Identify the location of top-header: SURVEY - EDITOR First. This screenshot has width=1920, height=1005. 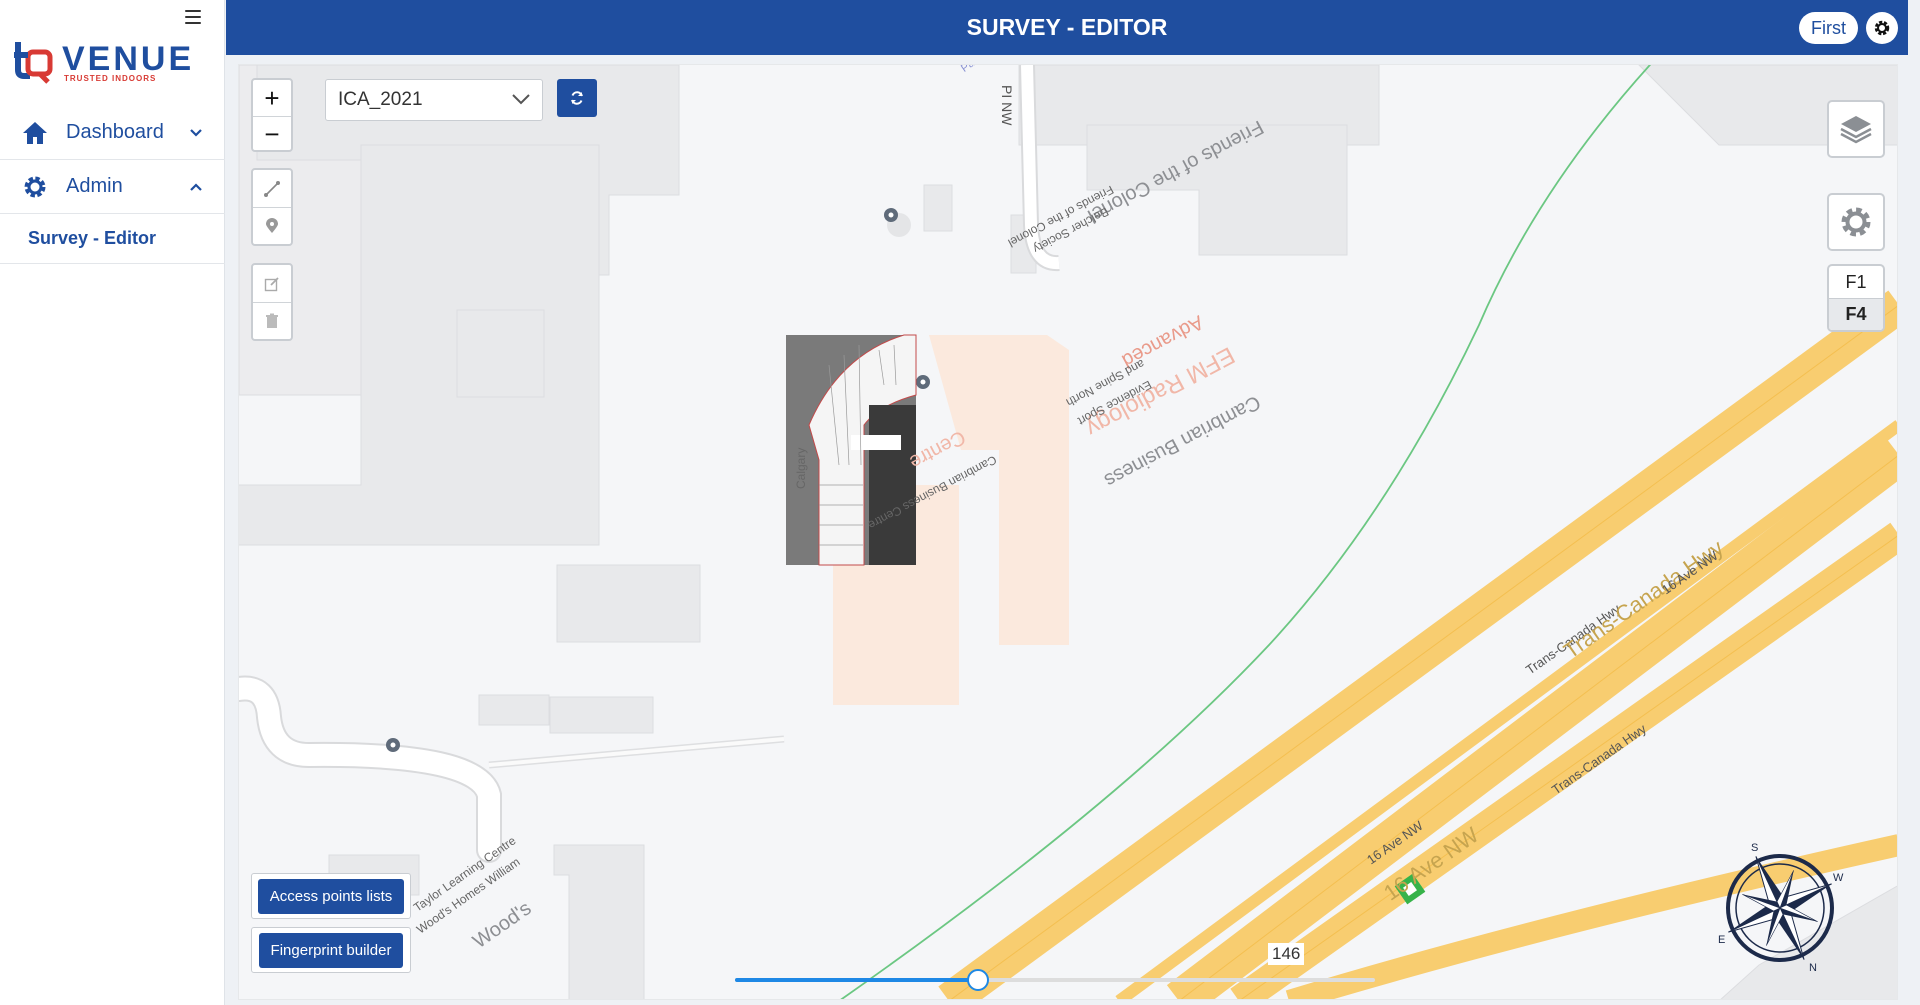
(1067, 27).